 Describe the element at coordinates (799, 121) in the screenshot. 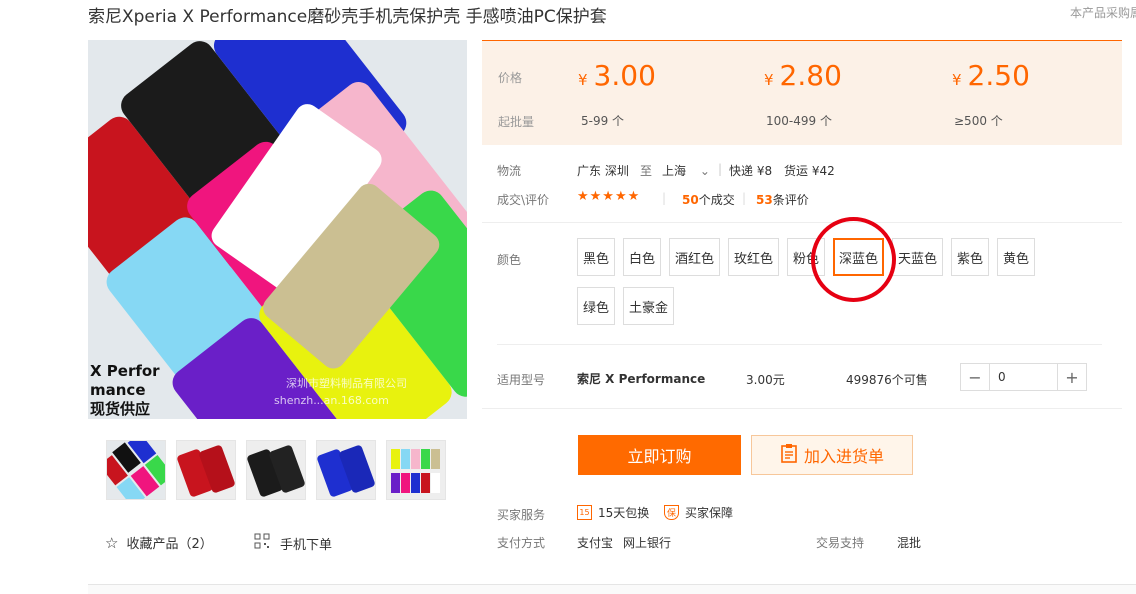

I see `qty-tier-2: 100-499 个` at that location.